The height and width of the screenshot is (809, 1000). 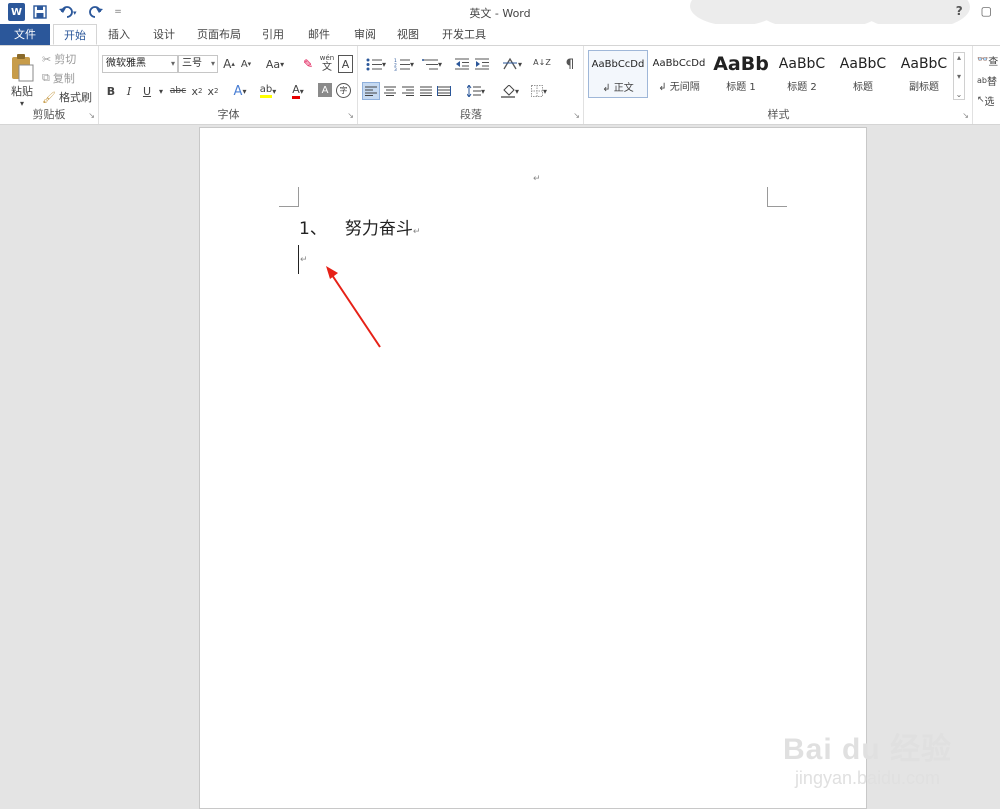 What do you see at coordinates (679, 74) in the screenshot?
I see `style-no-spacing: AaBbCcDd ↲ 无间隔` at bounding box center [679, 74].